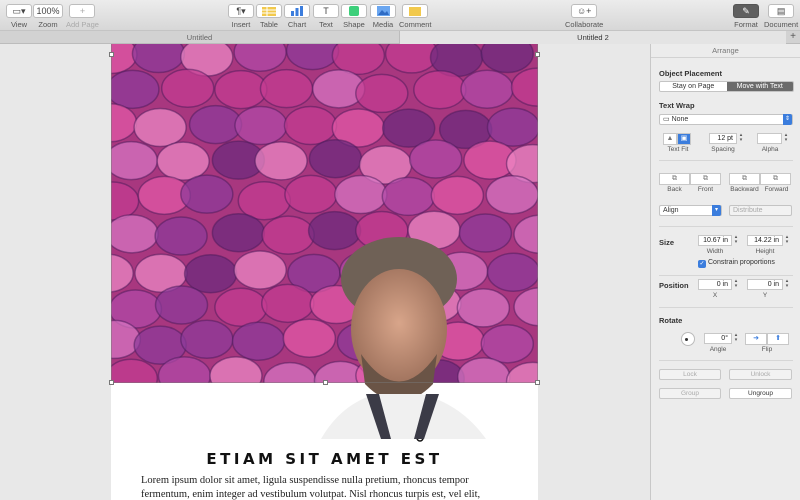  I want to click on ungroup-button: Ungroup, so click(760, 393).